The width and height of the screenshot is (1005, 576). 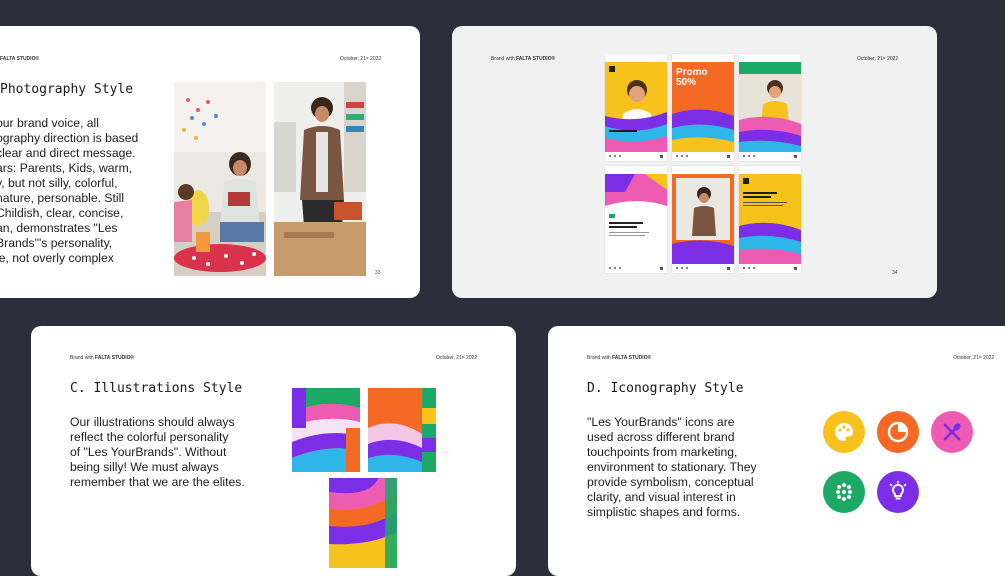 I want to click on body-line: our brand voice, all, so click(x=49, y=123).